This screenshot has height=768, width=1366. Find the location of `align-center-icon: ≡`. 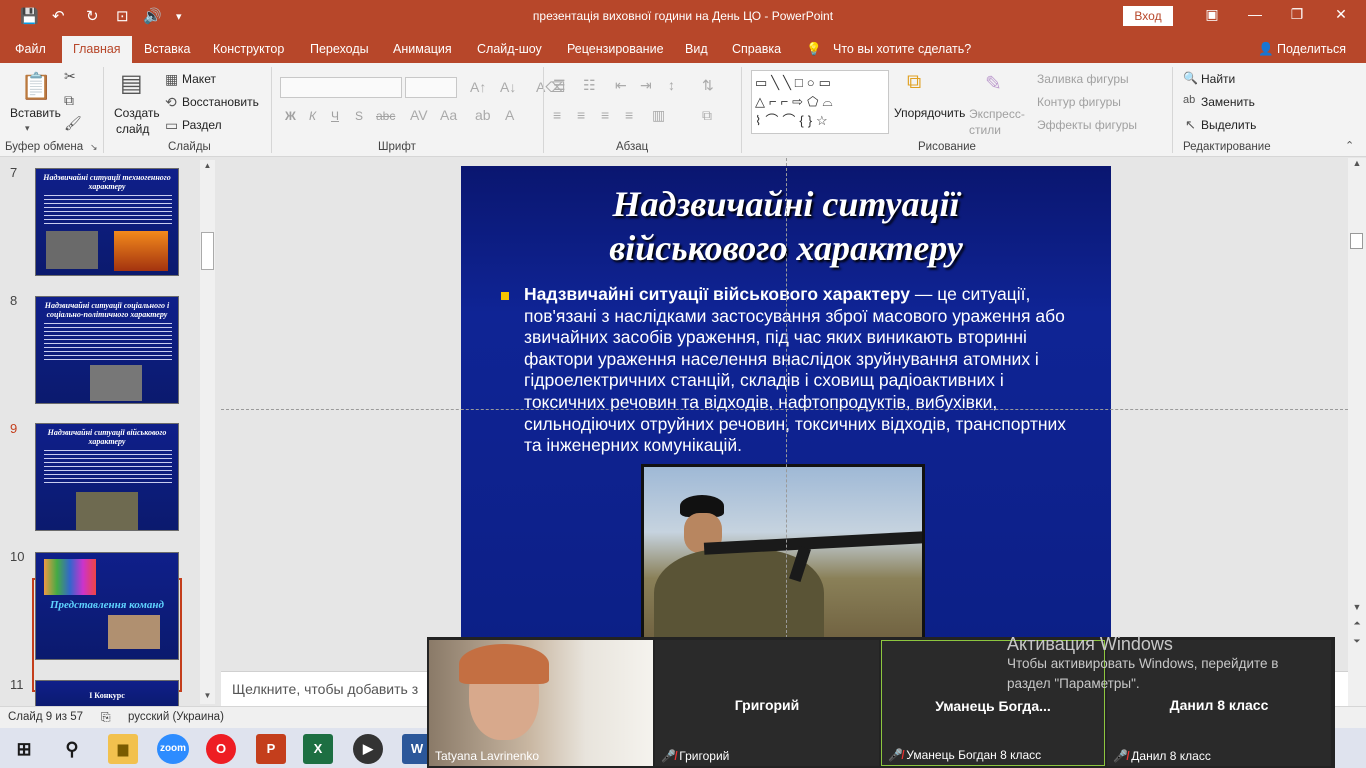

align-center-icon: ≡ is located at coordinates (581, 115).